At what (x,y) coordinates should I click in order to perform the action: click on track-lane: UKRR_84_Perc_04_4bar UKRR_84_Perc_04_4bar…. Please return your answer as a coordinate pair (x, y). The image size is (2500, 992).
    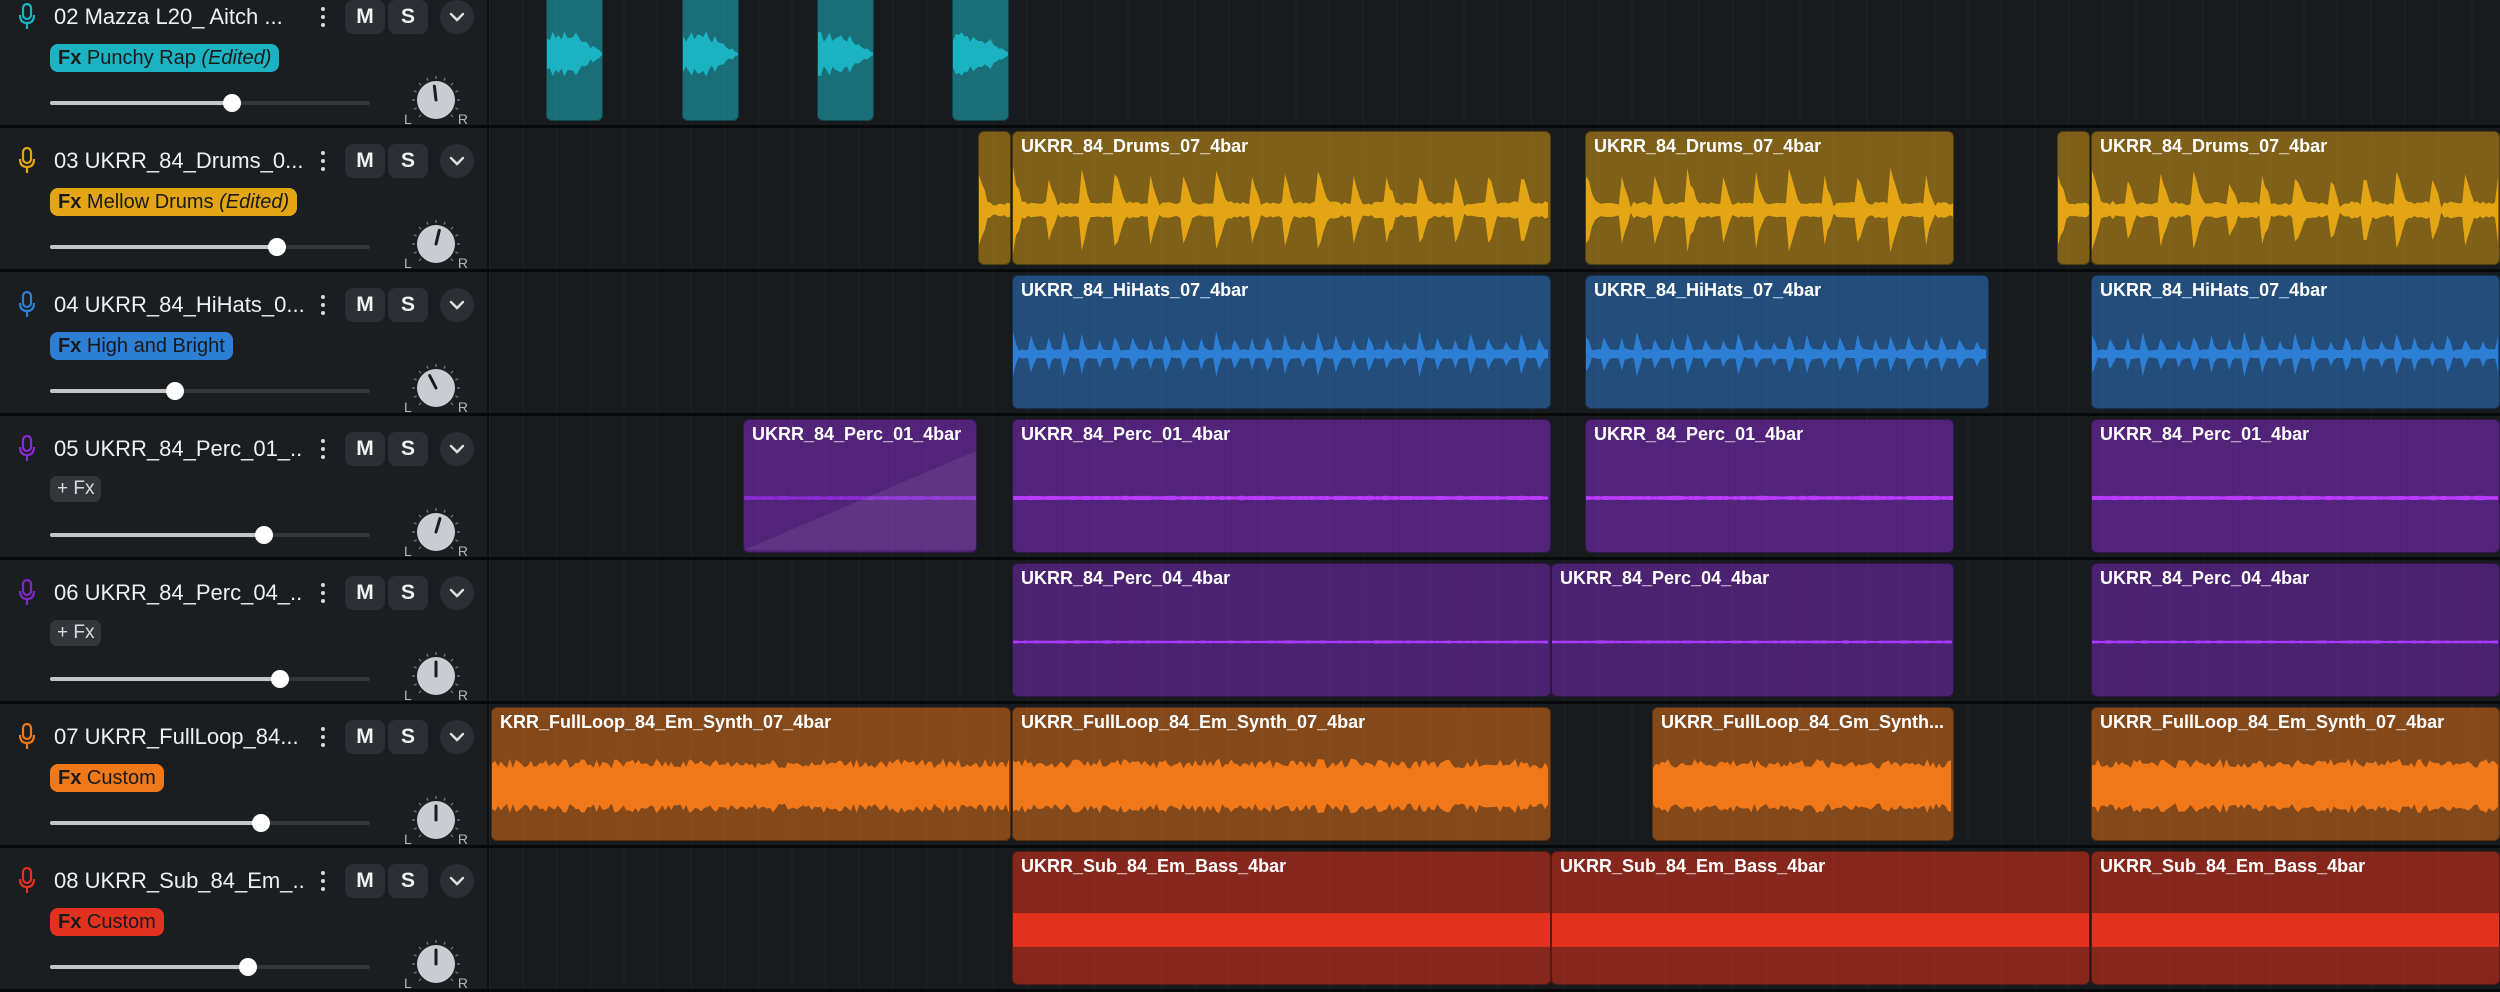
    Looking at the image, I should click on (1494, 630).